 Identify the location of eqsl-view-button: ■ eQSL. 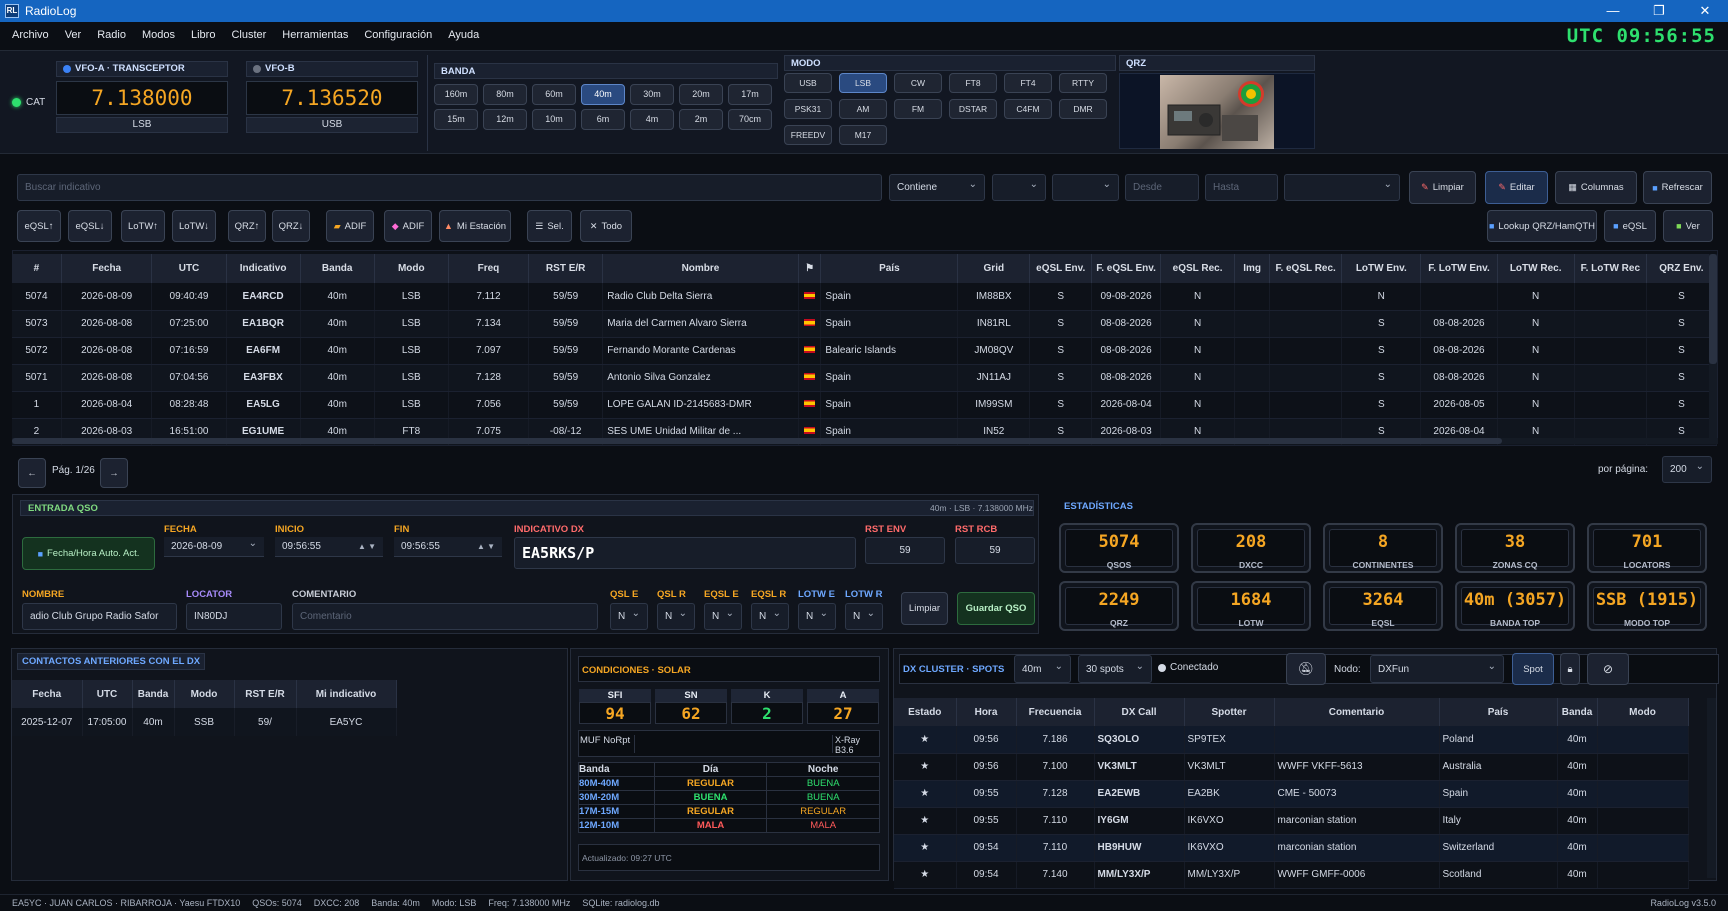
(1630, 226).